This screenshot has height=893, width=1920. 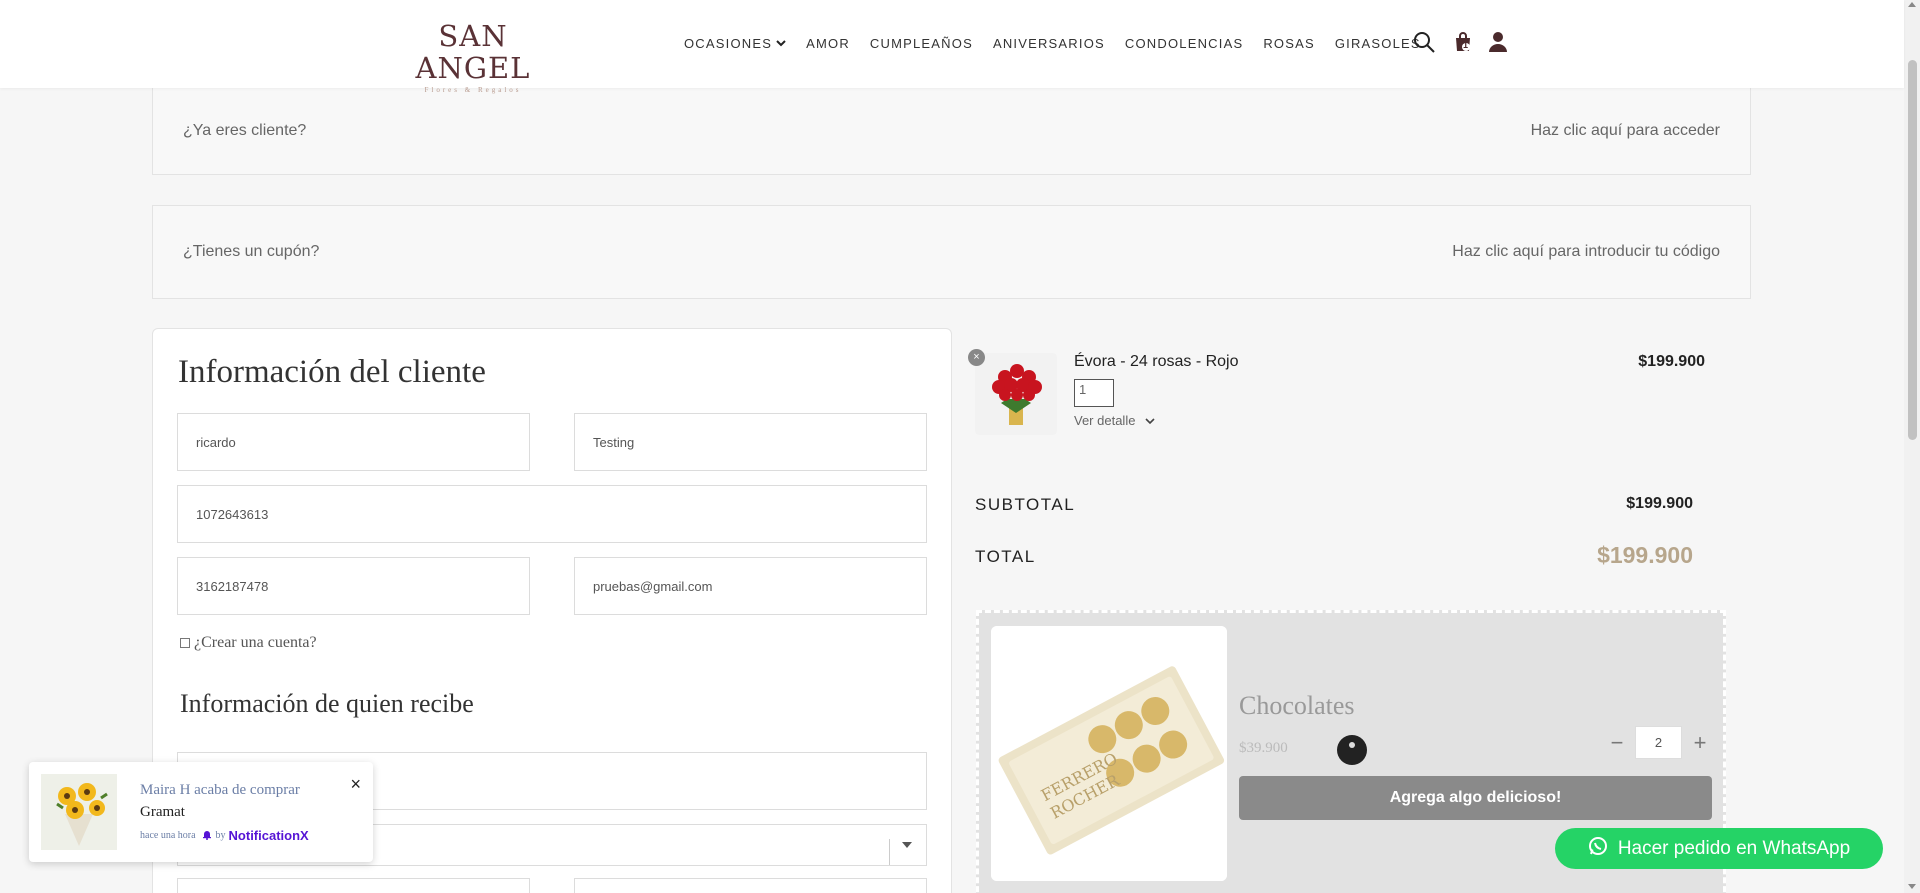 What do you see at coordinates (1603, 849) in the screenshot?
I see `whatsapp-icon` at bounding box center [1603, 849].